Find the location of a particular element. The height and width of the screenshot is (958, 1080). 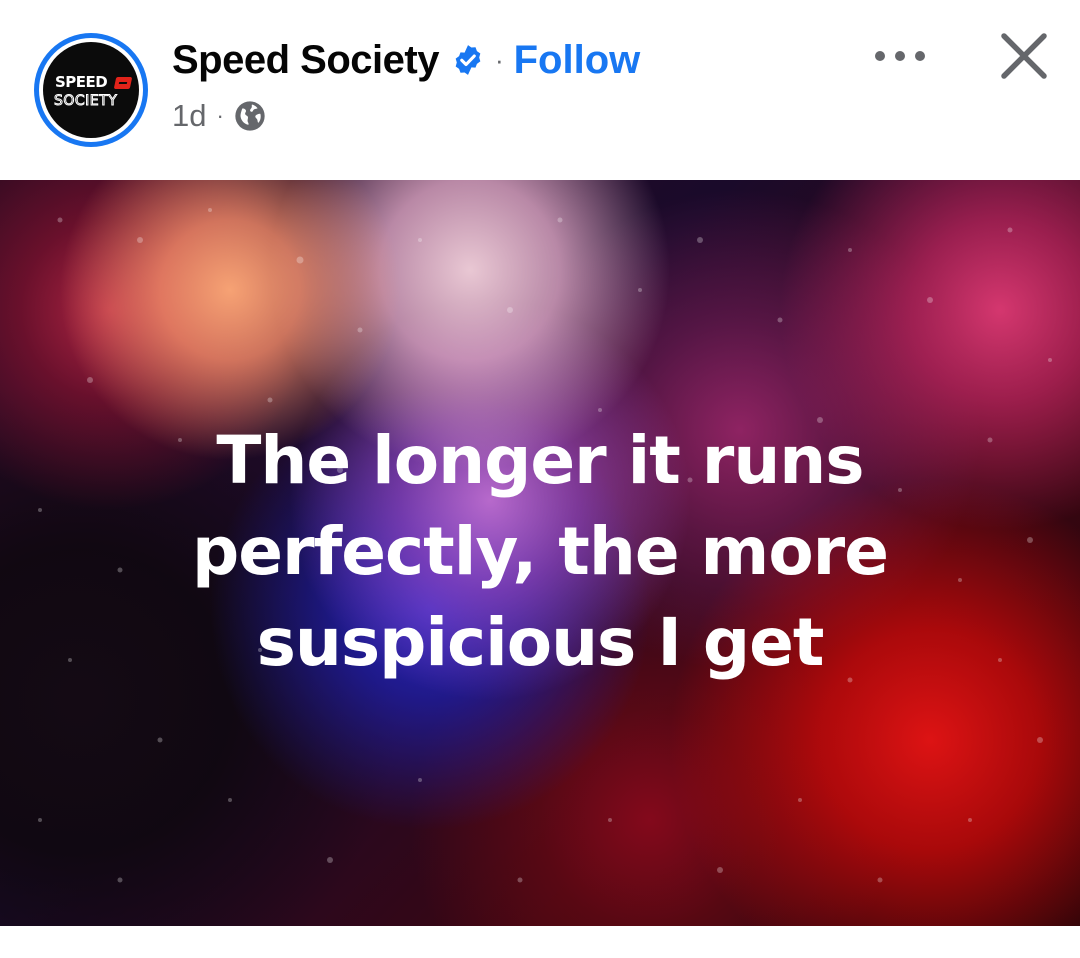

more-options-icon is located at coordinates (900, 56).